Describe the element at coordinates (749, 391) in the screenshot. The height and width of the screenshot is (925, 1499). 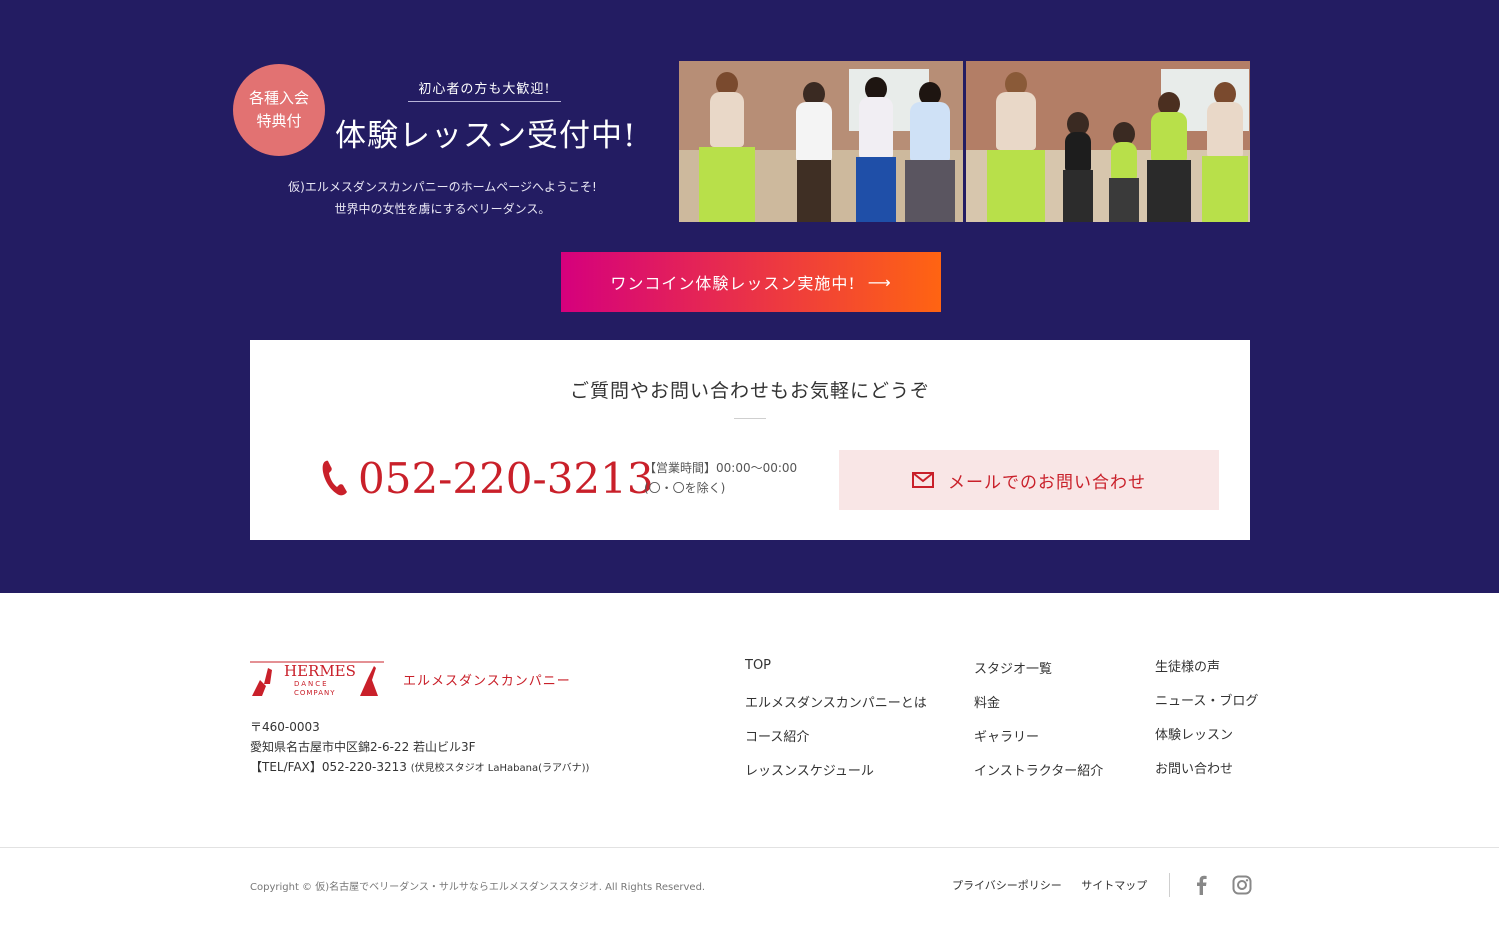
I see `contact-title: ご質問やお問い合わせもお気軽にどうぞ` at that location.